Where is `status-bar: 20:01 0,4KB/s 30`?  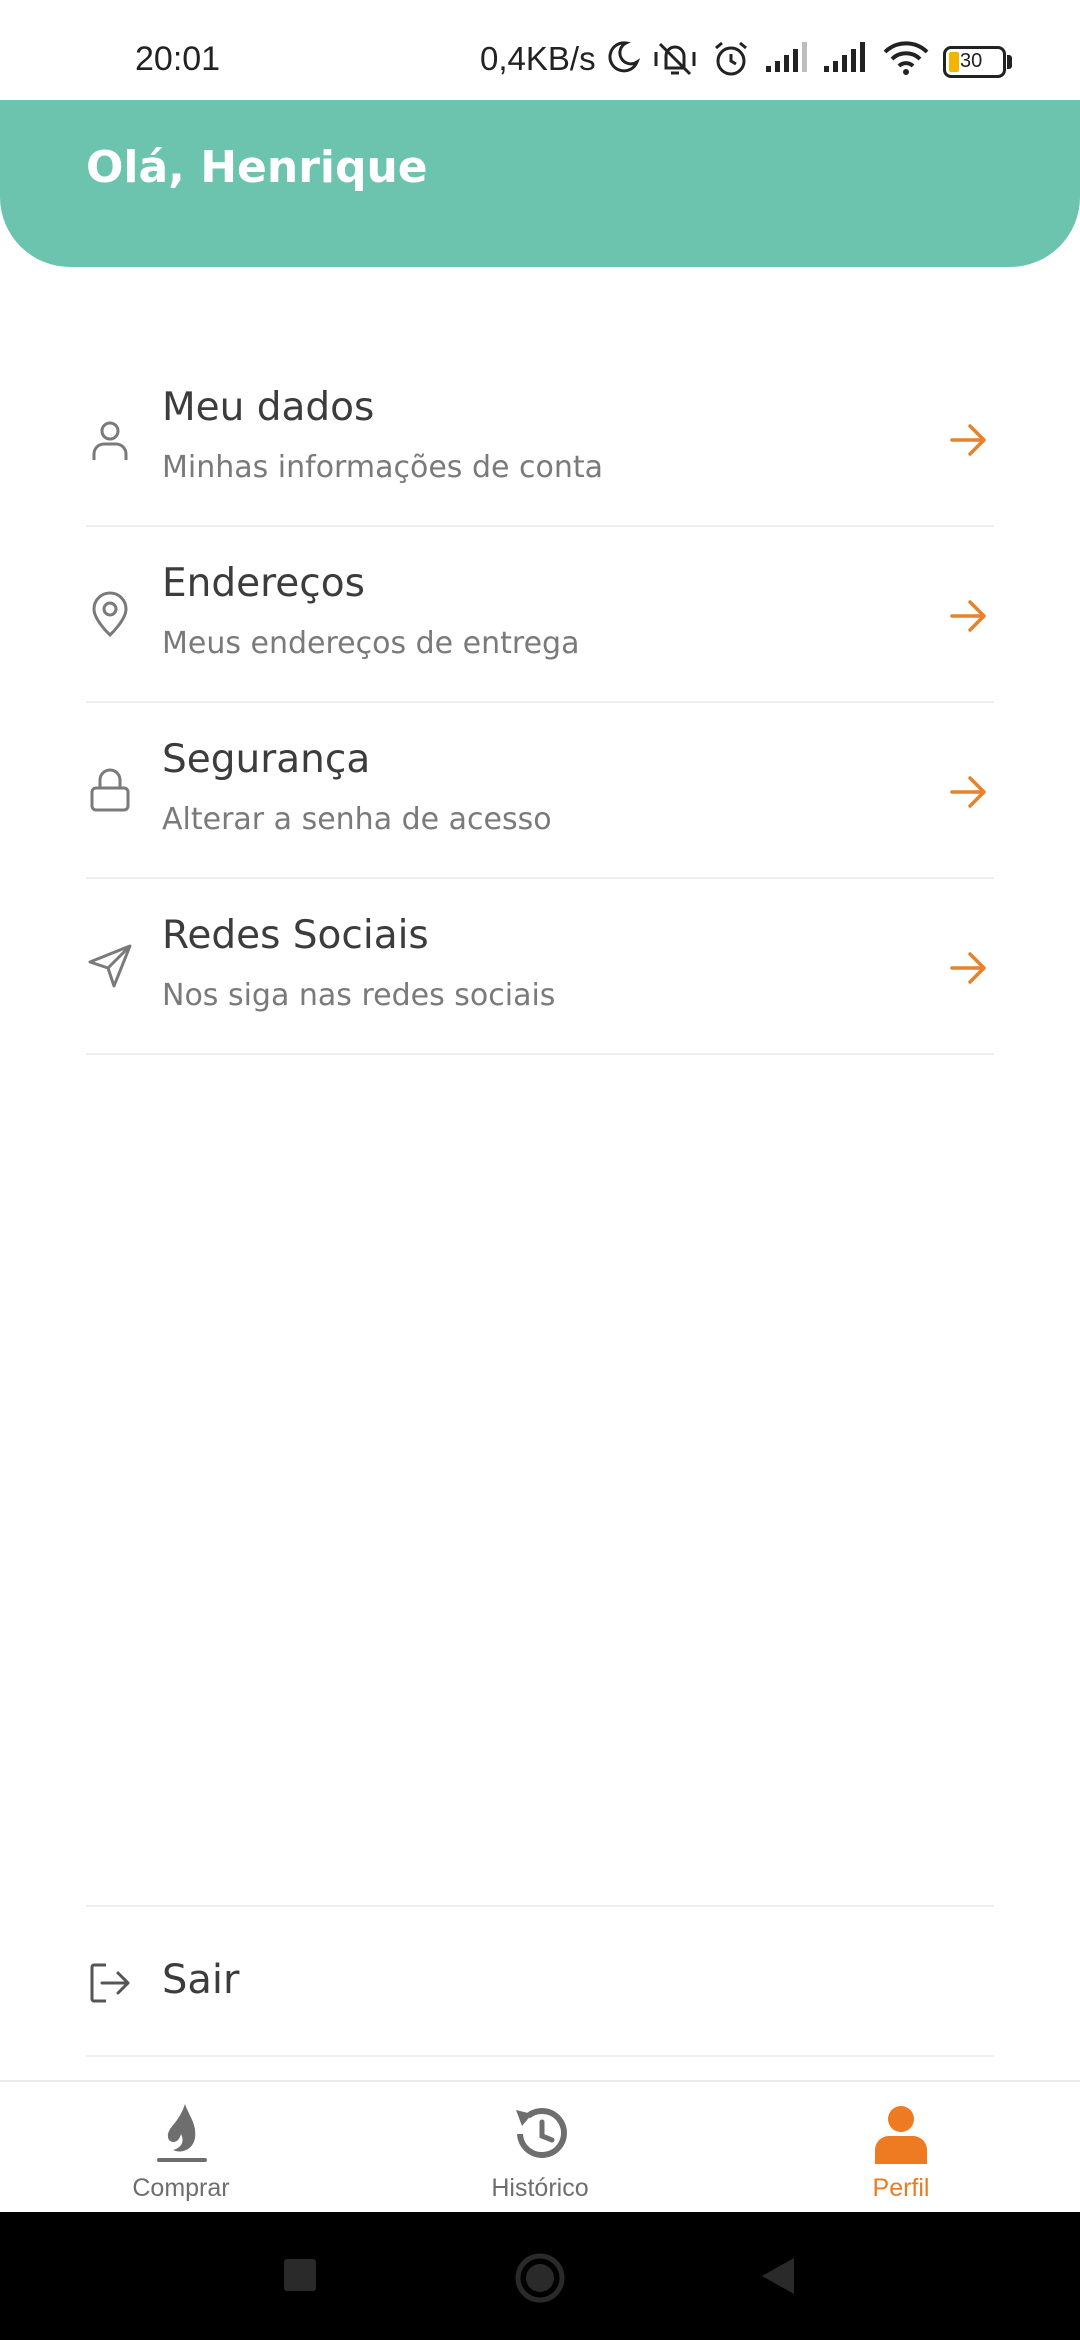
status-bar: 20:01 0,4KB/s 30 is located at coordinates (540, 50).